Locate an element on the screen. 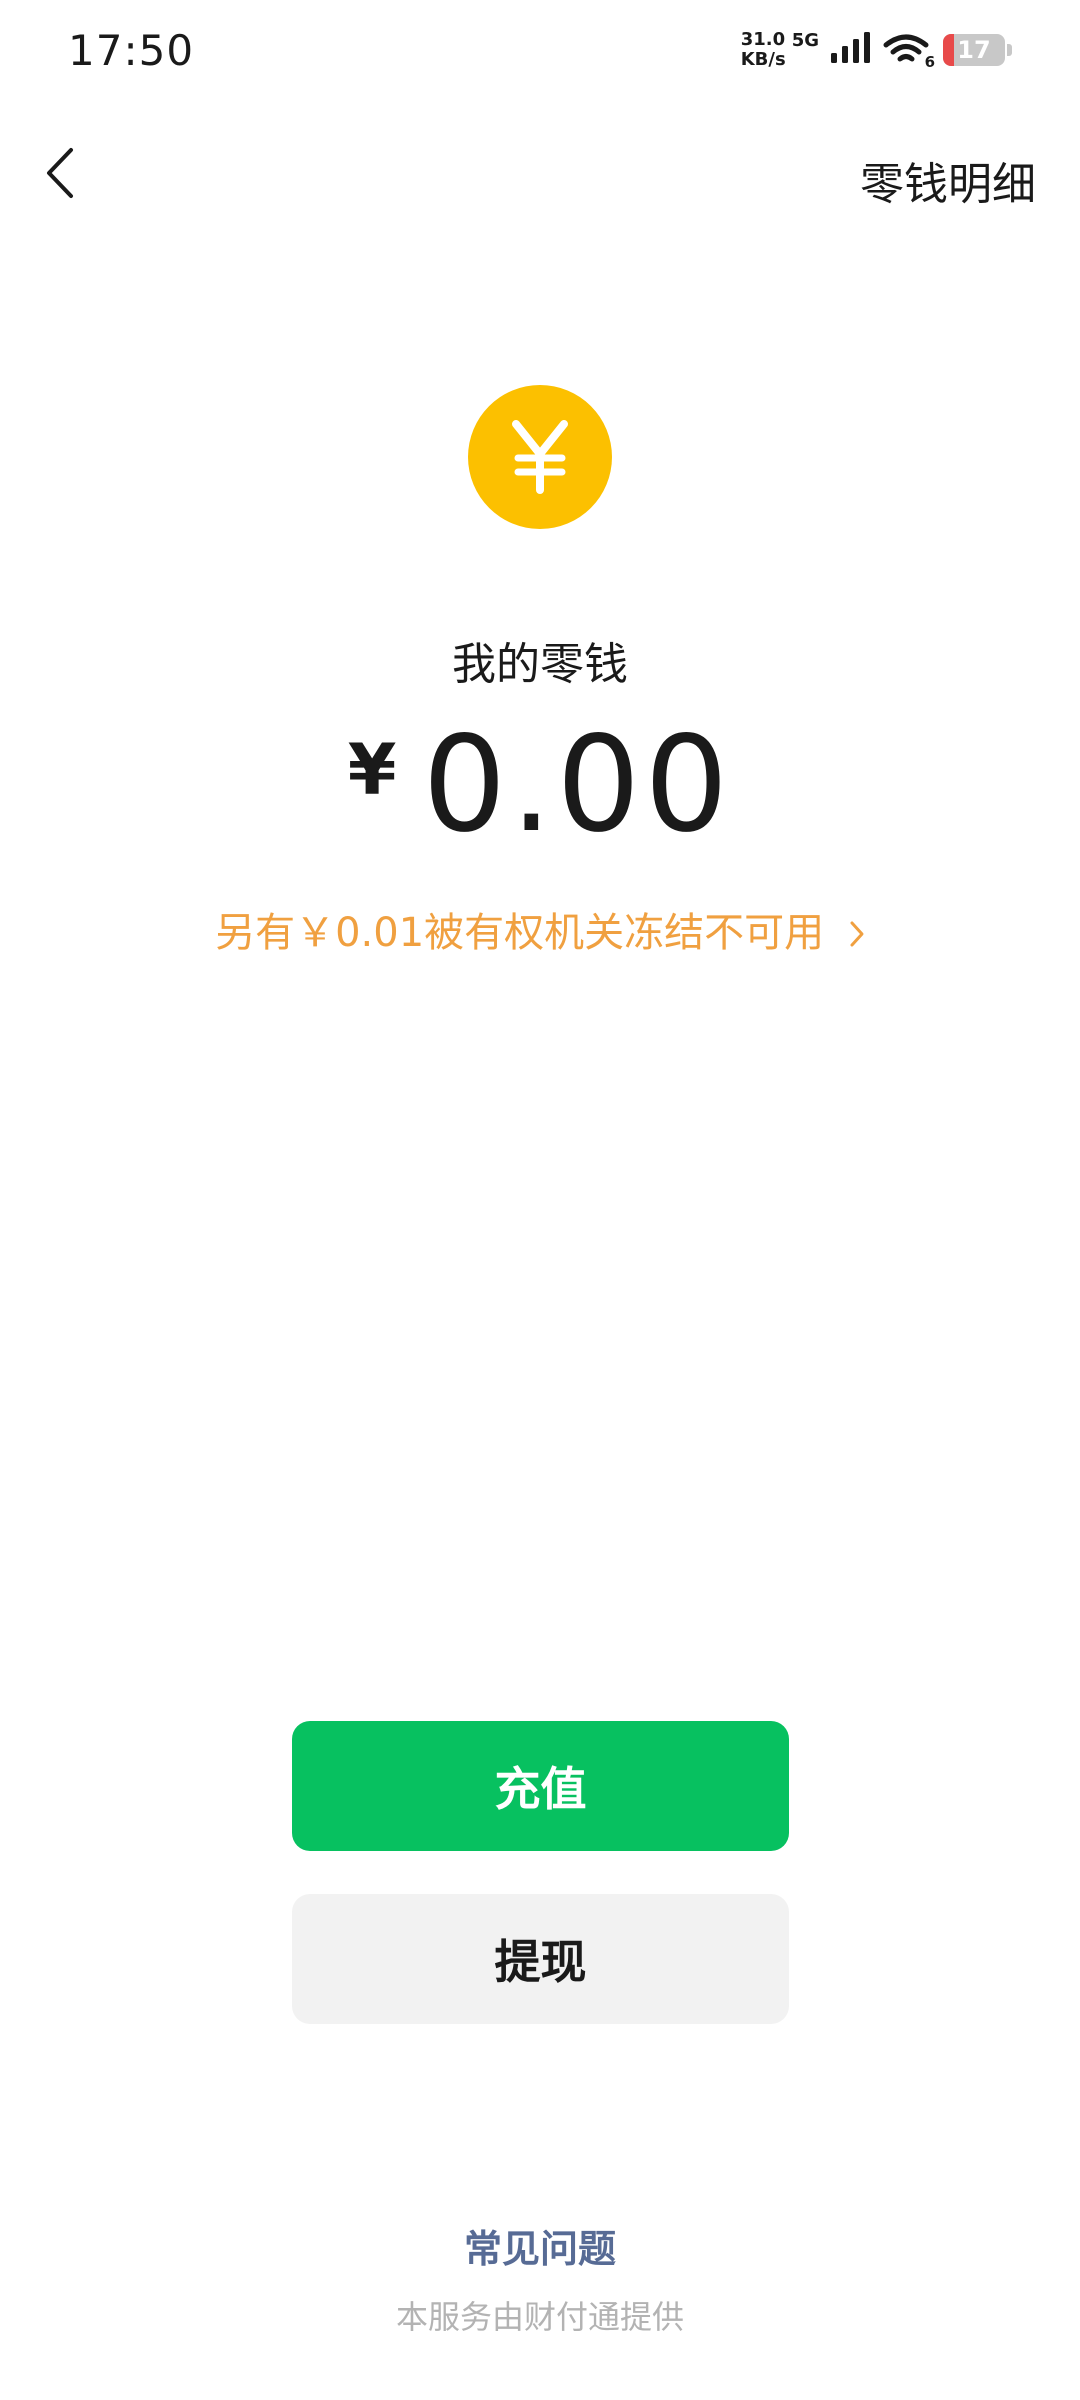 This screenshot has width=1080, height=2400. back-button is located at coordinates (60, 175).